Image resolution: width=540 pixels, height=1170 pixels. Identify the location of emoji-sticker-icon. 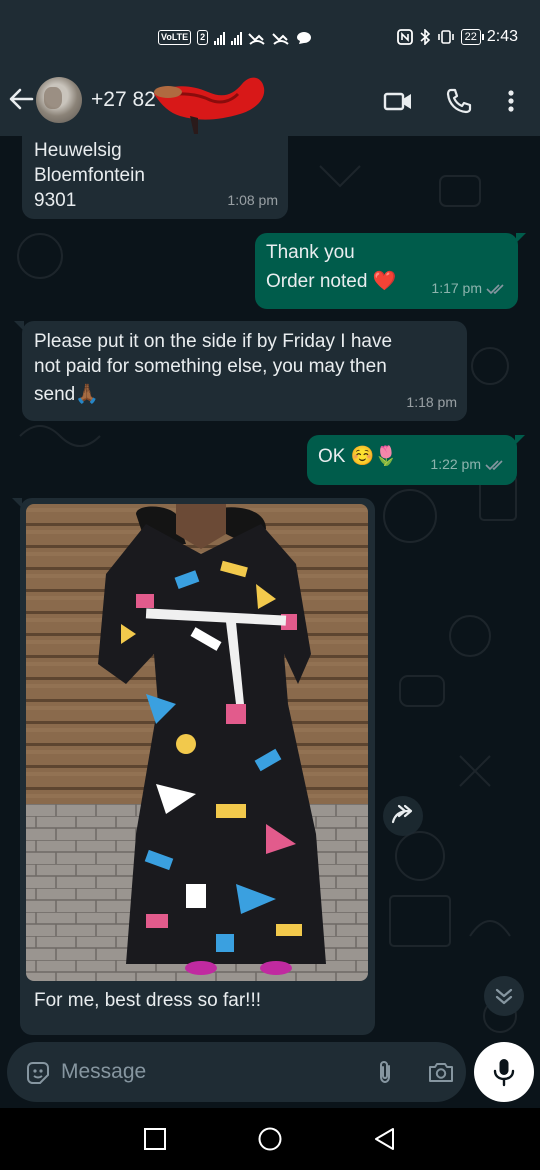
(38, 1073).